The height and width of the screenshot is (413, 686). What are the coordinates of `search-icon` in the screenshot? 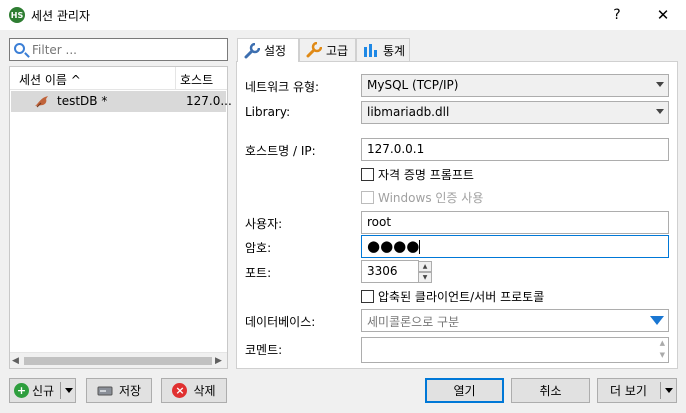 It's located at (19, 48).